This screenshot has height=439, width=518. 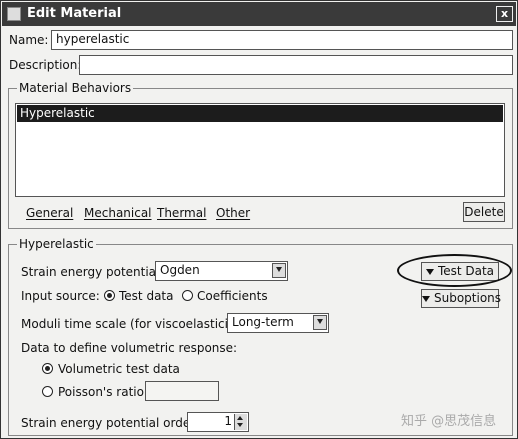 What do you see at coordinates (221, 271) in the screenshot?
I see `strain-energy-potential-select: Ogden` at bounding box center [221, 271].